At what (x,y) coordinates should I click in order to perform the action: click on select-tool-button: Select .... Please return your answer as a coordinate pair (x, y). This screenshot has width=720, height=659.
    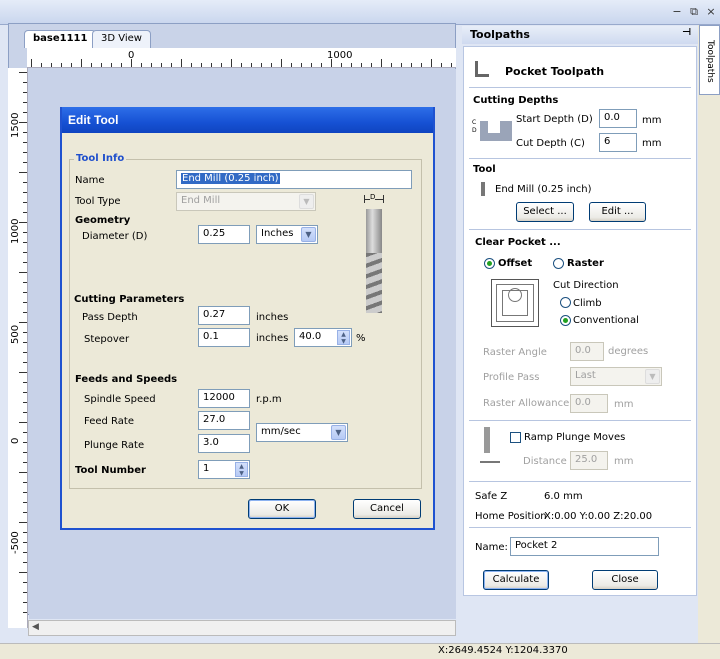
    Looking at the image, I should click on (545, 212).